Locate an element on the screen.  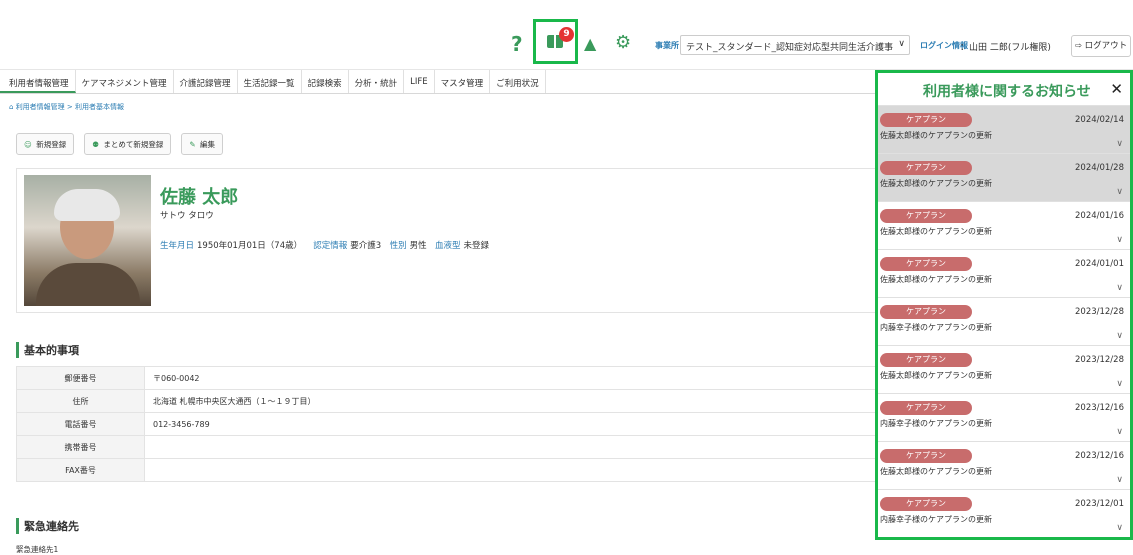
logout-button: ⇨ ログアウト is located at coordinates (1101, 46).